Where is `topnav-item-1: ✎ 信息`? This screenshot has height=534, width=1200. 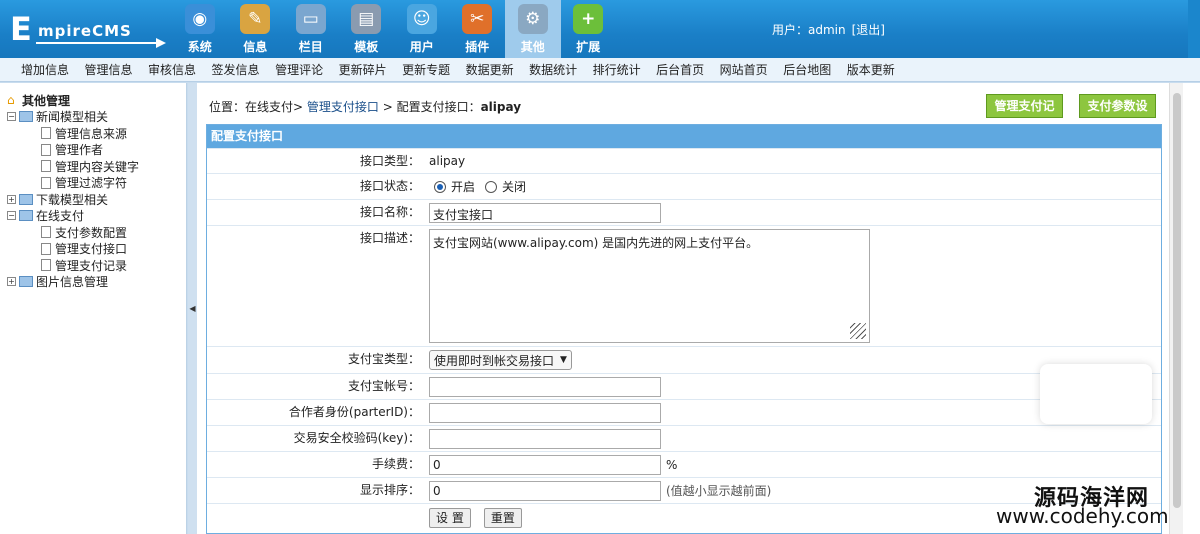 topnav-item-1: ✎ 信息 is located at coordinates (256, 29).